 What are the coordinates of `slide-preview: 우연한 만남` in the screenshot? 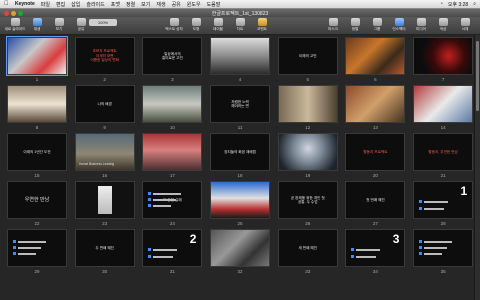 It's located at (37, 200).